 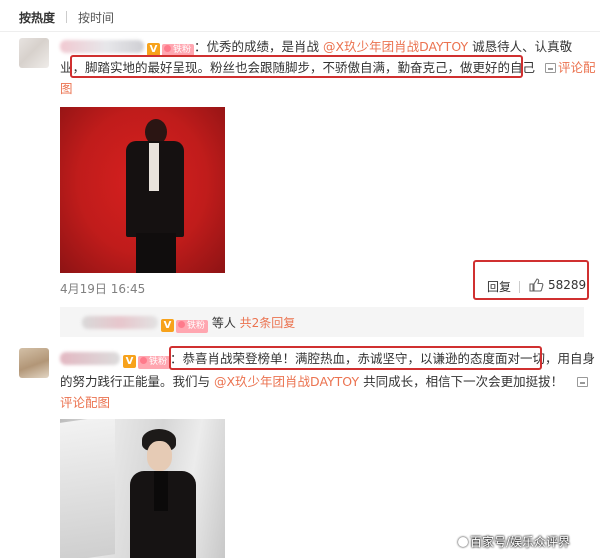 I want to click on comment-on-image-link-wrap: 图, so click(x=66, y=89).